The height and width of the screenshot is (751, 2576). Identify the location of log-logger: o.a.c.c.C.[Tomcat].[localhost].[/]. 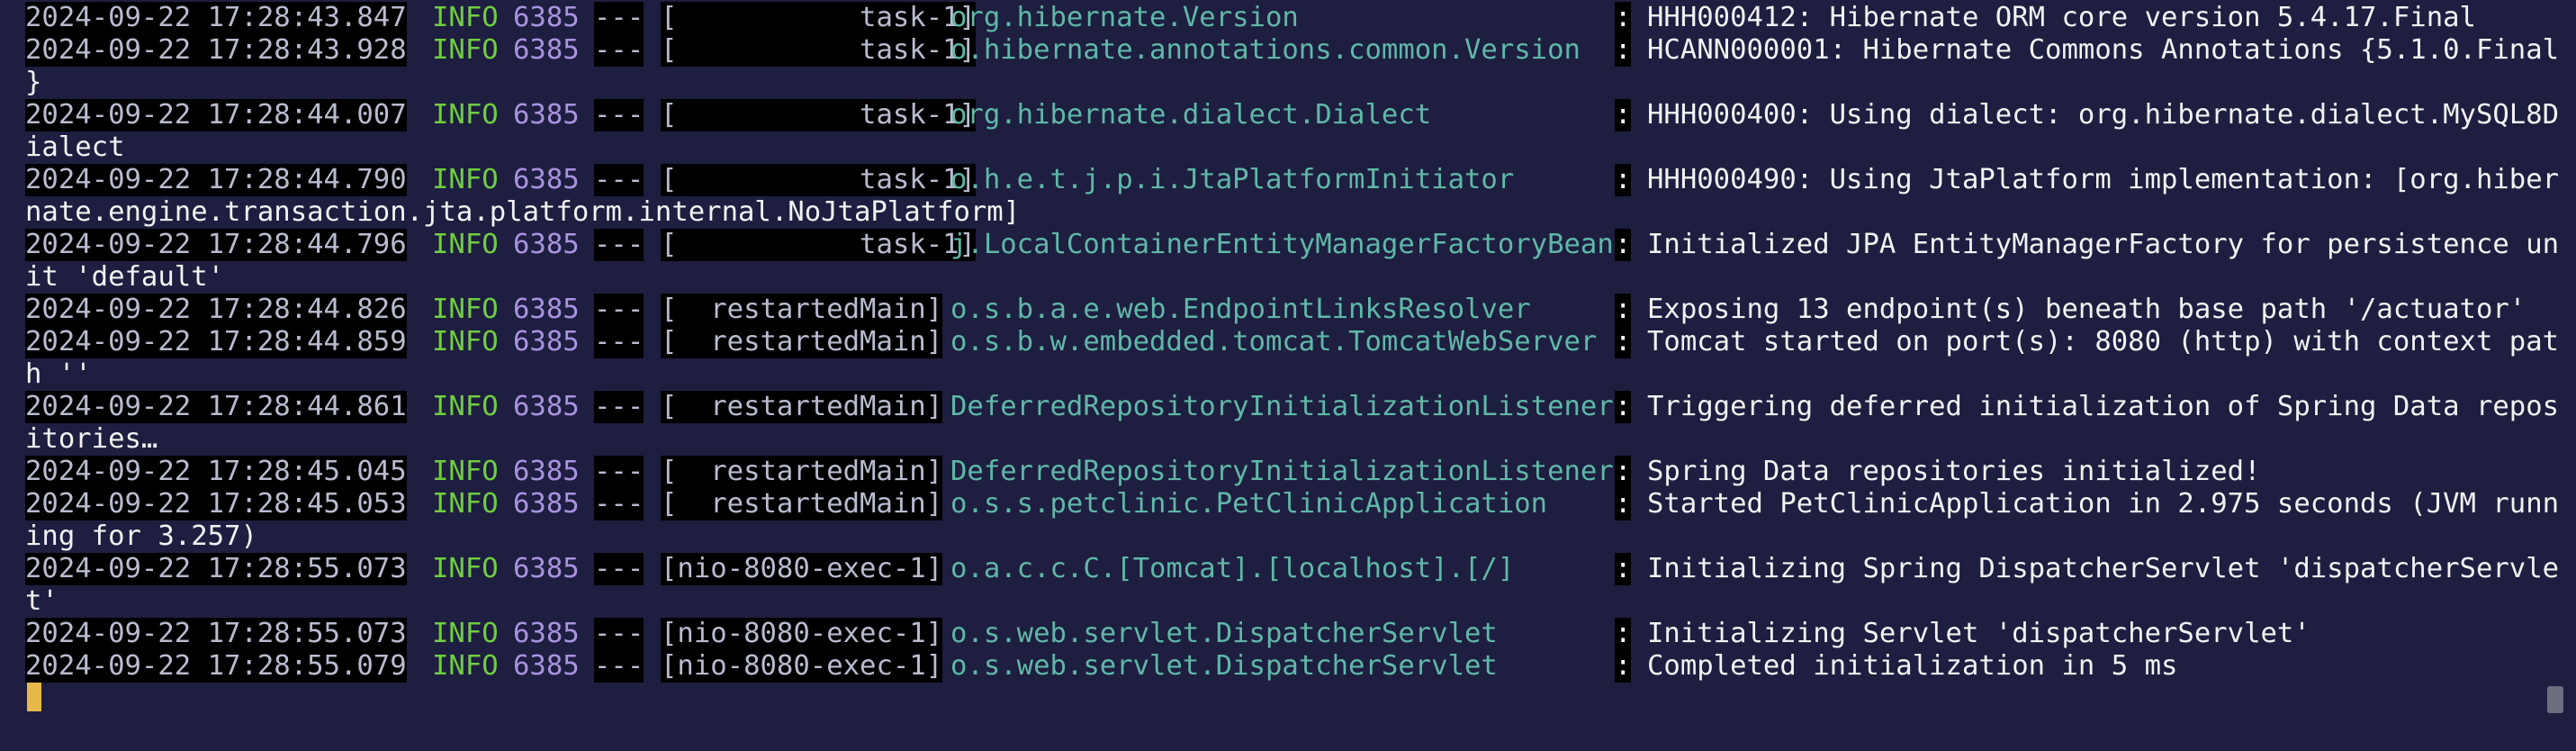
(1232, 568).